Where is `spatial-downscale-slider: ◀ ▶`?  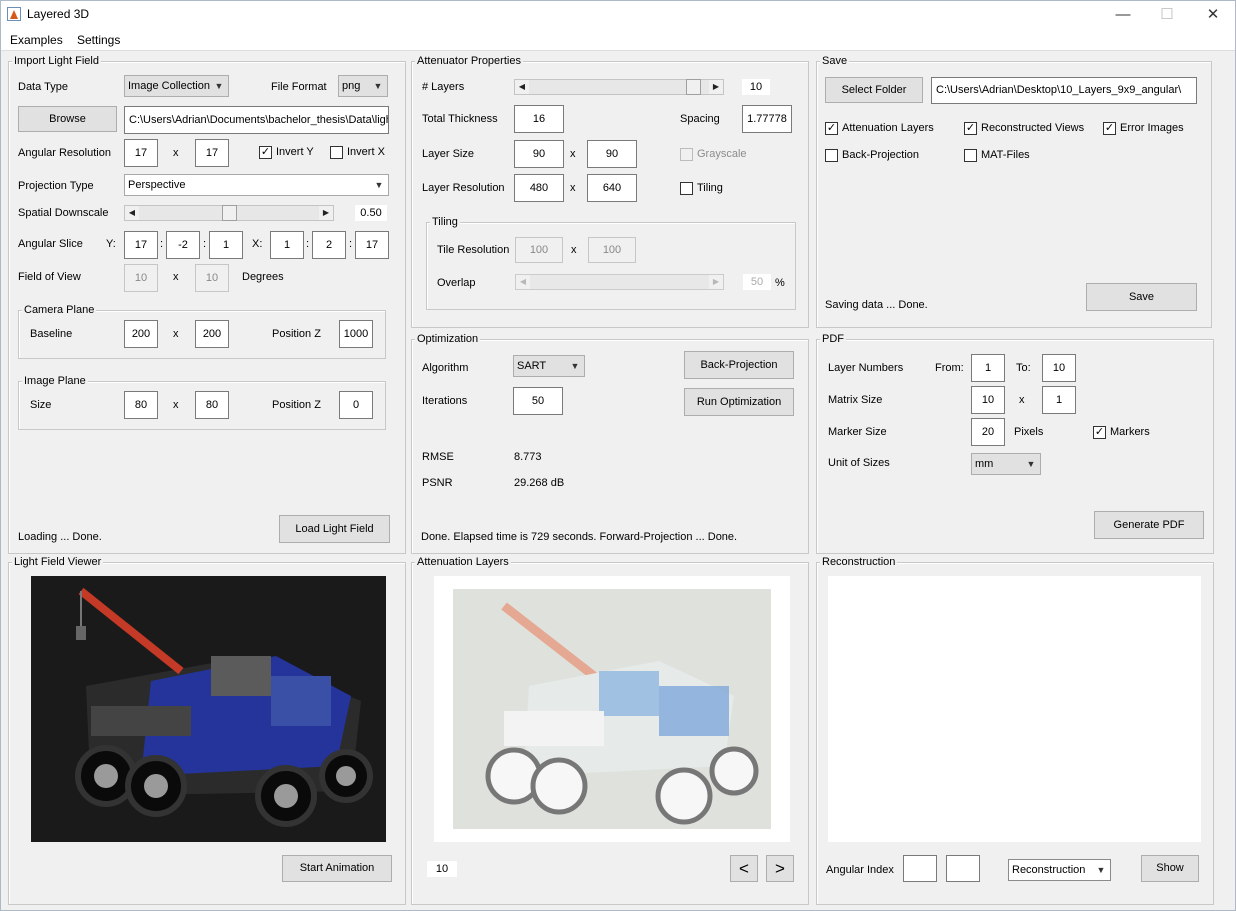
spatial-downscale-slider: ◀ ▶ is located at coordinates (229, 213).